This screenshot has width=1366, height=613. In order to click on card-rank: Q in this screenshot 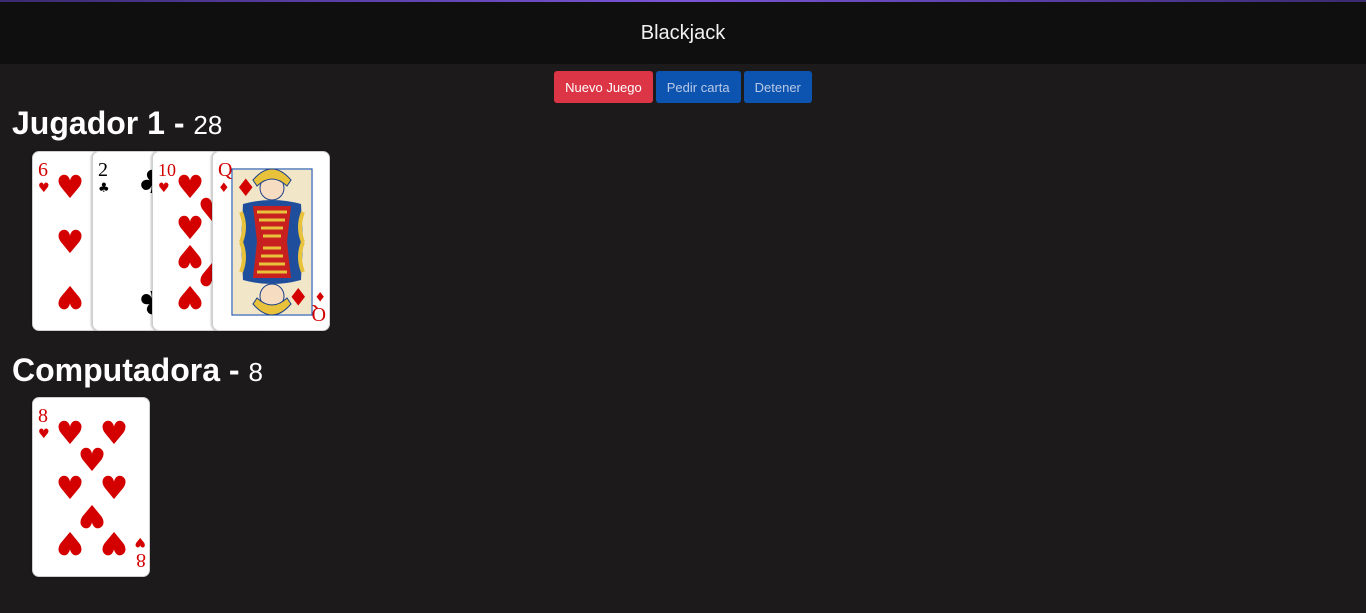, I will do `click(225, 170)`.